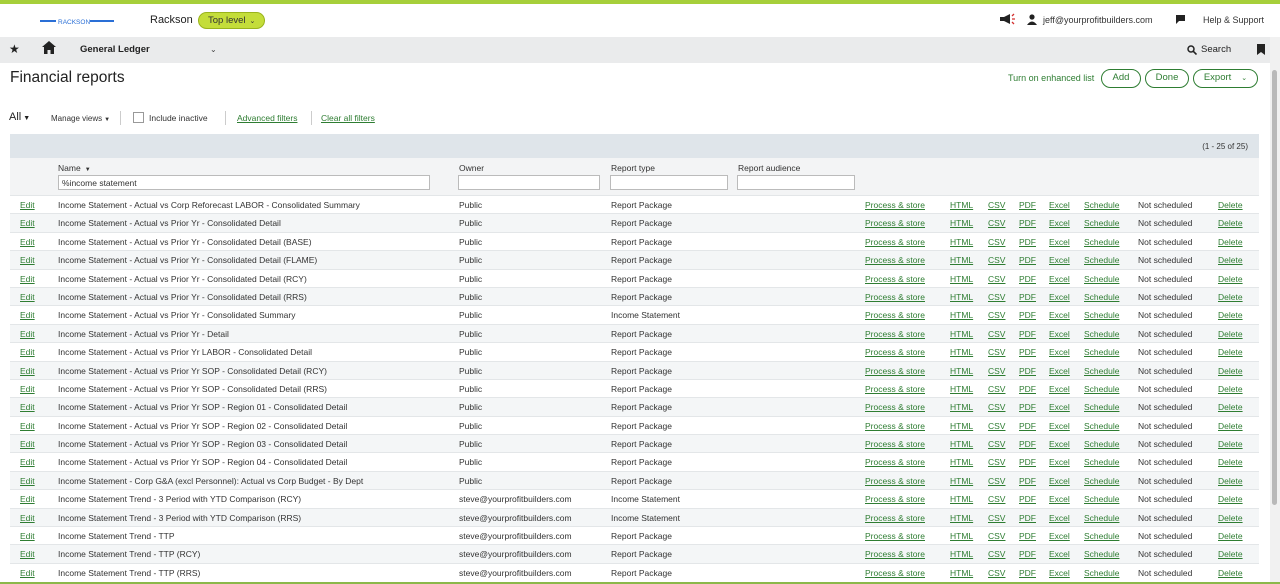 The image size is (1280, 584). I want to click on scrollbar-thumb, so click(1274, 287).